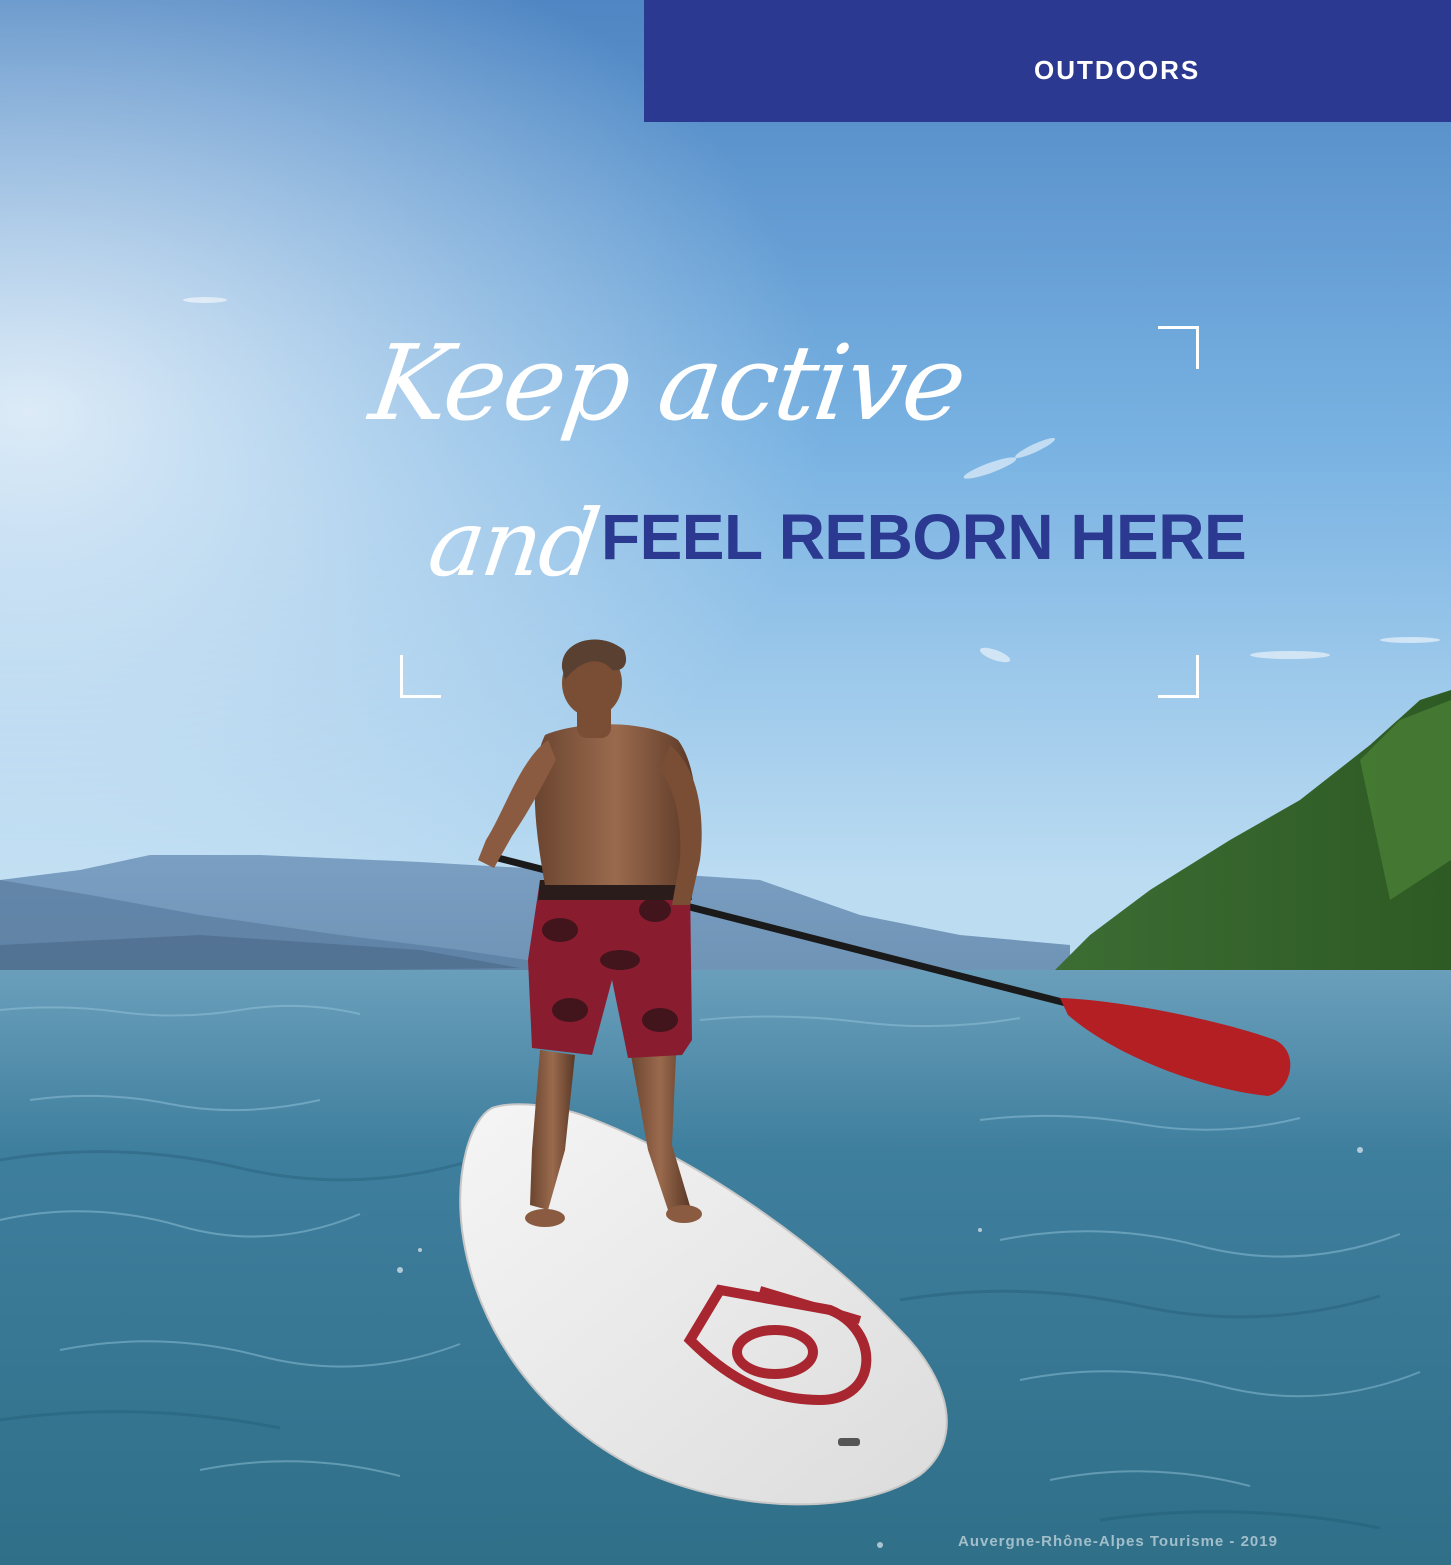 Image resolution: width=1451 pixels, height=1565 pixels. I want to click on frame-corner-bottom-left, so click(420, 676).